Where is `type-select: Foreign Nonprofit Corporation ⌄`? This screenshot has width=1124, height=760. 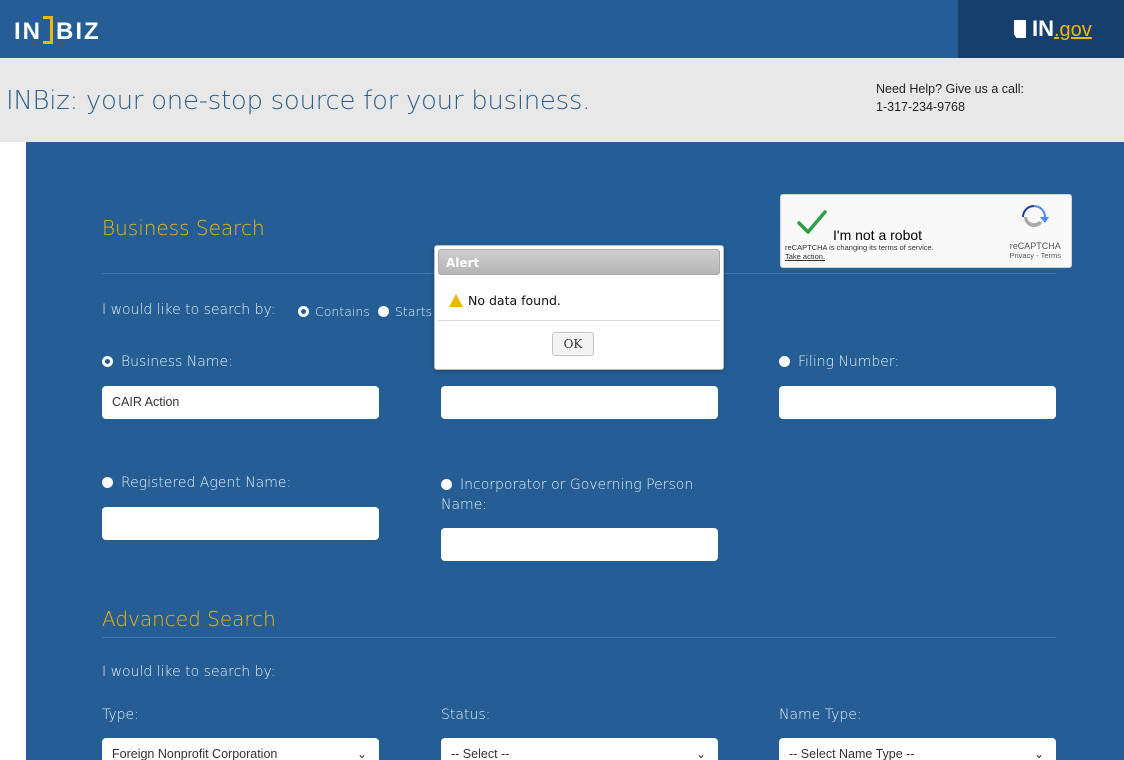
type-select: Foreign Nonprofit Corporation ⌄ is located at coordinates (240, 749).